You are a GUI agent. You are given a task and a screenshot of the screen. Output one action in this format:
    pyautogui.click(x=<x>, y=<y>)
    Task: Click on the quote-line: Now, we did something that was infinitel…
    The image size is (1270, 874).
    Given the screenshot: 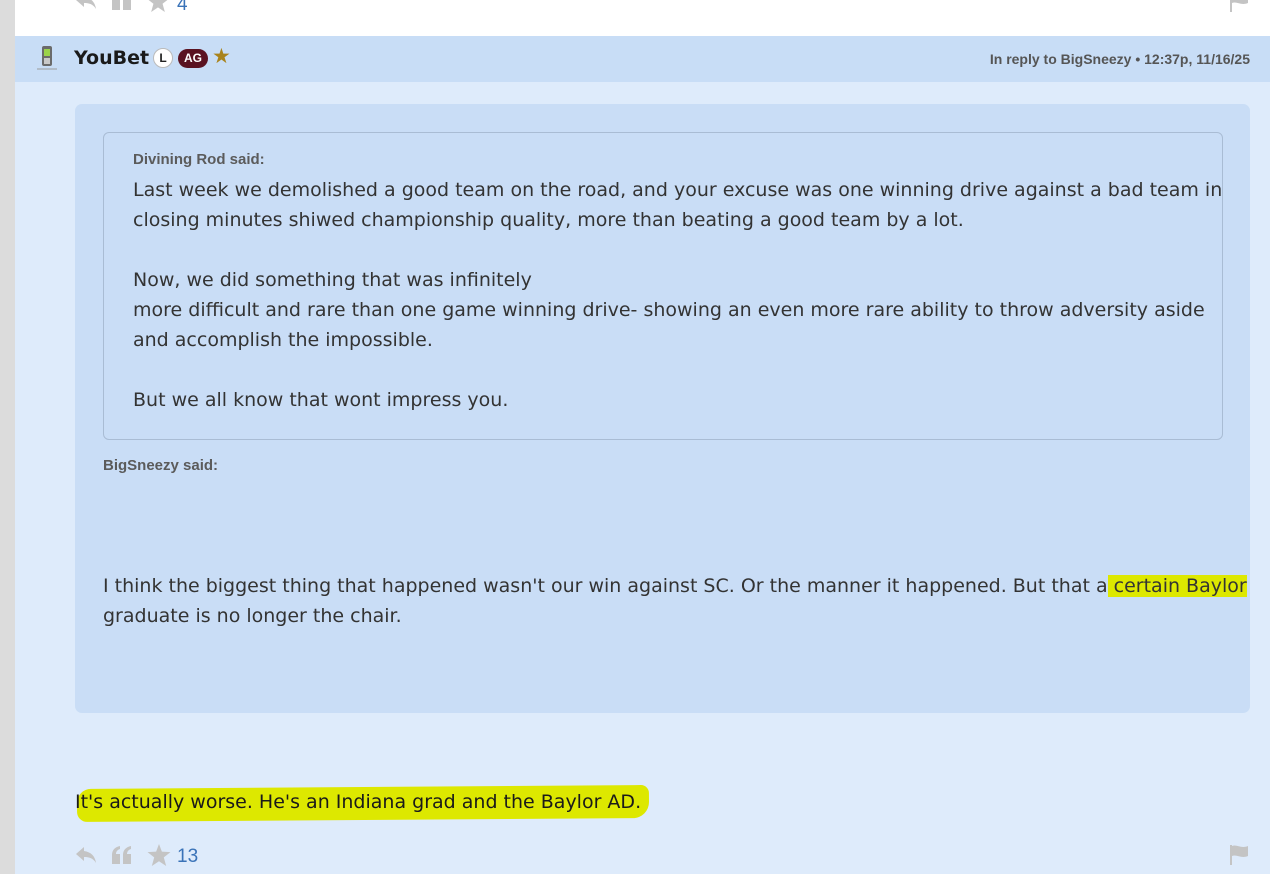 What is the action you would take?
    pyautogui.click(x=332, y=280)
    